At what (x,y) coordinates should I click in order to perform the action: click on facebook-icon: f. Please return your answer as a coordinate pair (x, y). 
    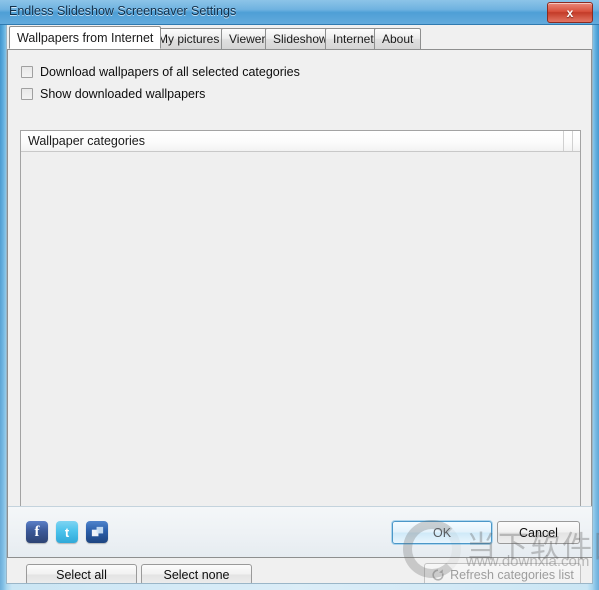
    Looking at the image, I should click on (37, 532).